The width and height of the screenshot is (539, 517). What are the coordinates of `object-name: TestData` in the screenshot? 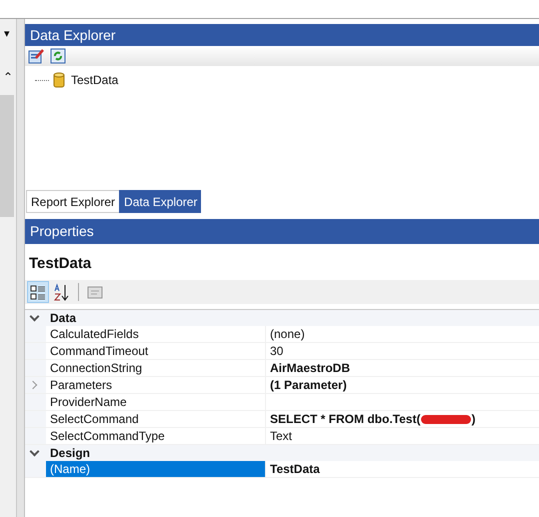 It's located at (60, 264).